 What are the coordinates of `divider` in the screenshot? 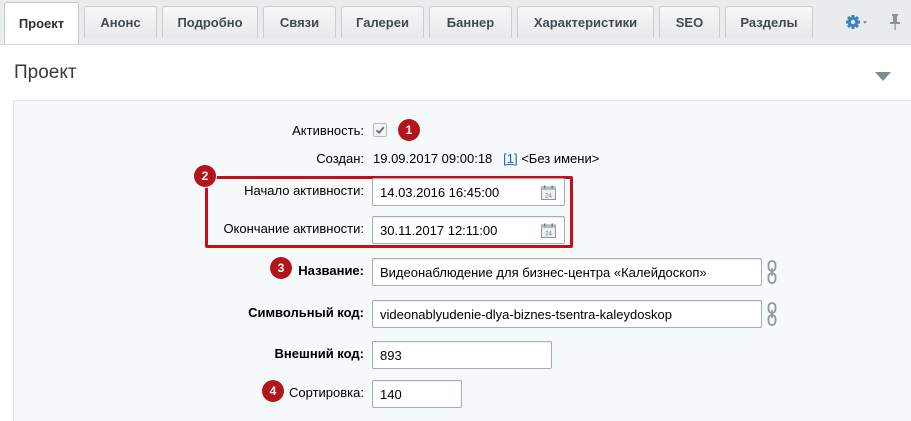 It's located at (455, 44).